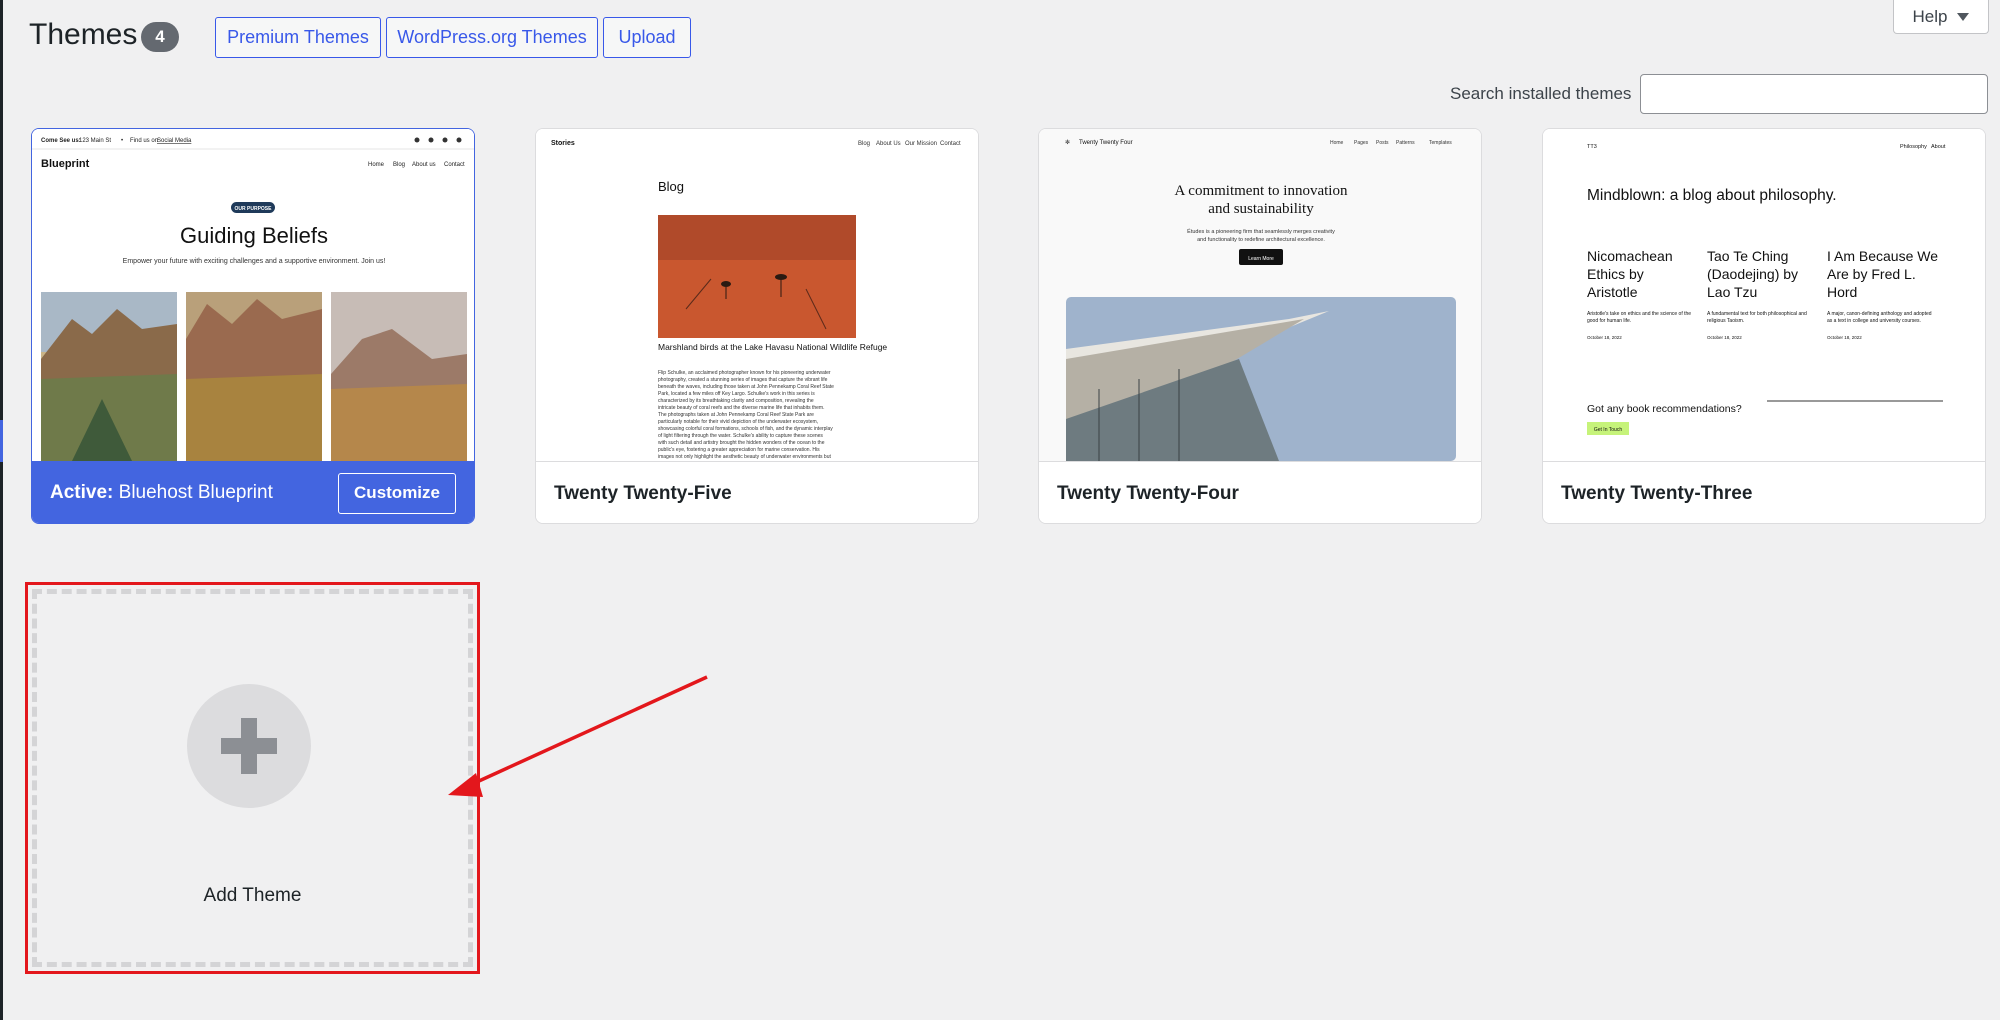  What do you see at coordinates (1963, 16) in the screenshot?
I see `caret-down-icon` at bounding box center [1963, 16].